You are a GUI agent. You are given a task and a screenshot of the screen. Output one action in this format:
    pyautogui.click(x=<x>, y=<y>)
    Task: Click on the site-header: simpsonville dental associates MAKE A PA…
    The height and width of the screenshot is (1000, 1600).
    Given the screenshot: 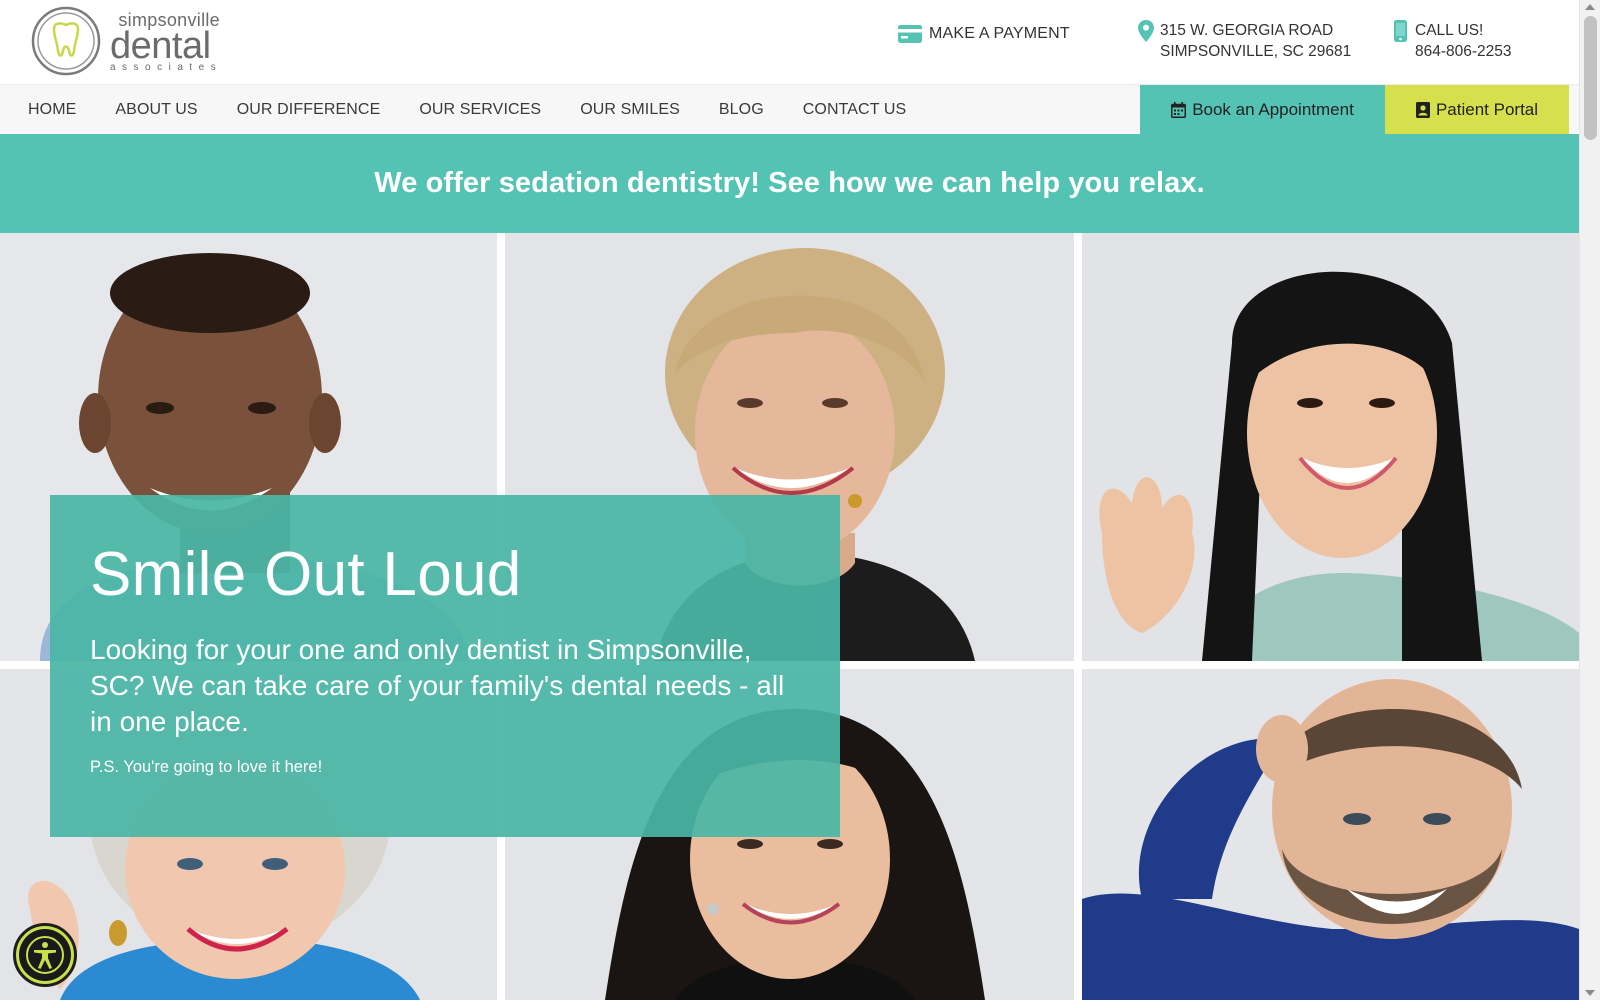 What is the action you would take?
    pyautogui.click(x=789, y=42)
    